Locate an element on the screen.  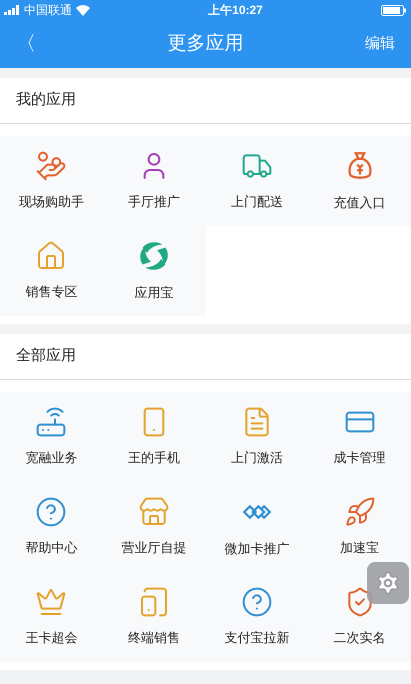
section-title: 全部应用 is located at coordinates (46, 356).